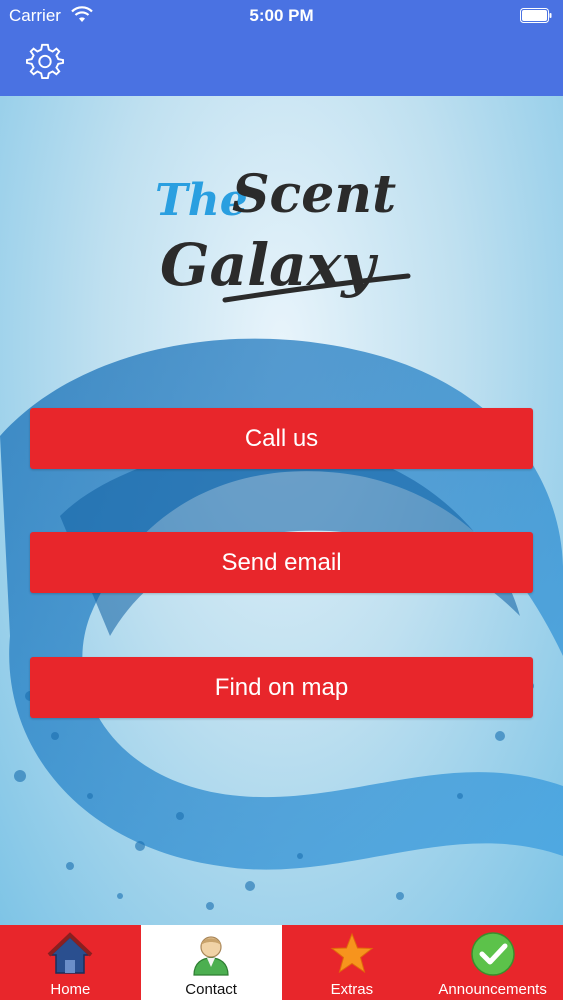 This screenshot has height=1000, width=563. Describe the element at coordinates (352, 989) in the screenshot. I see `tab-label-extras: Extras` at that location.